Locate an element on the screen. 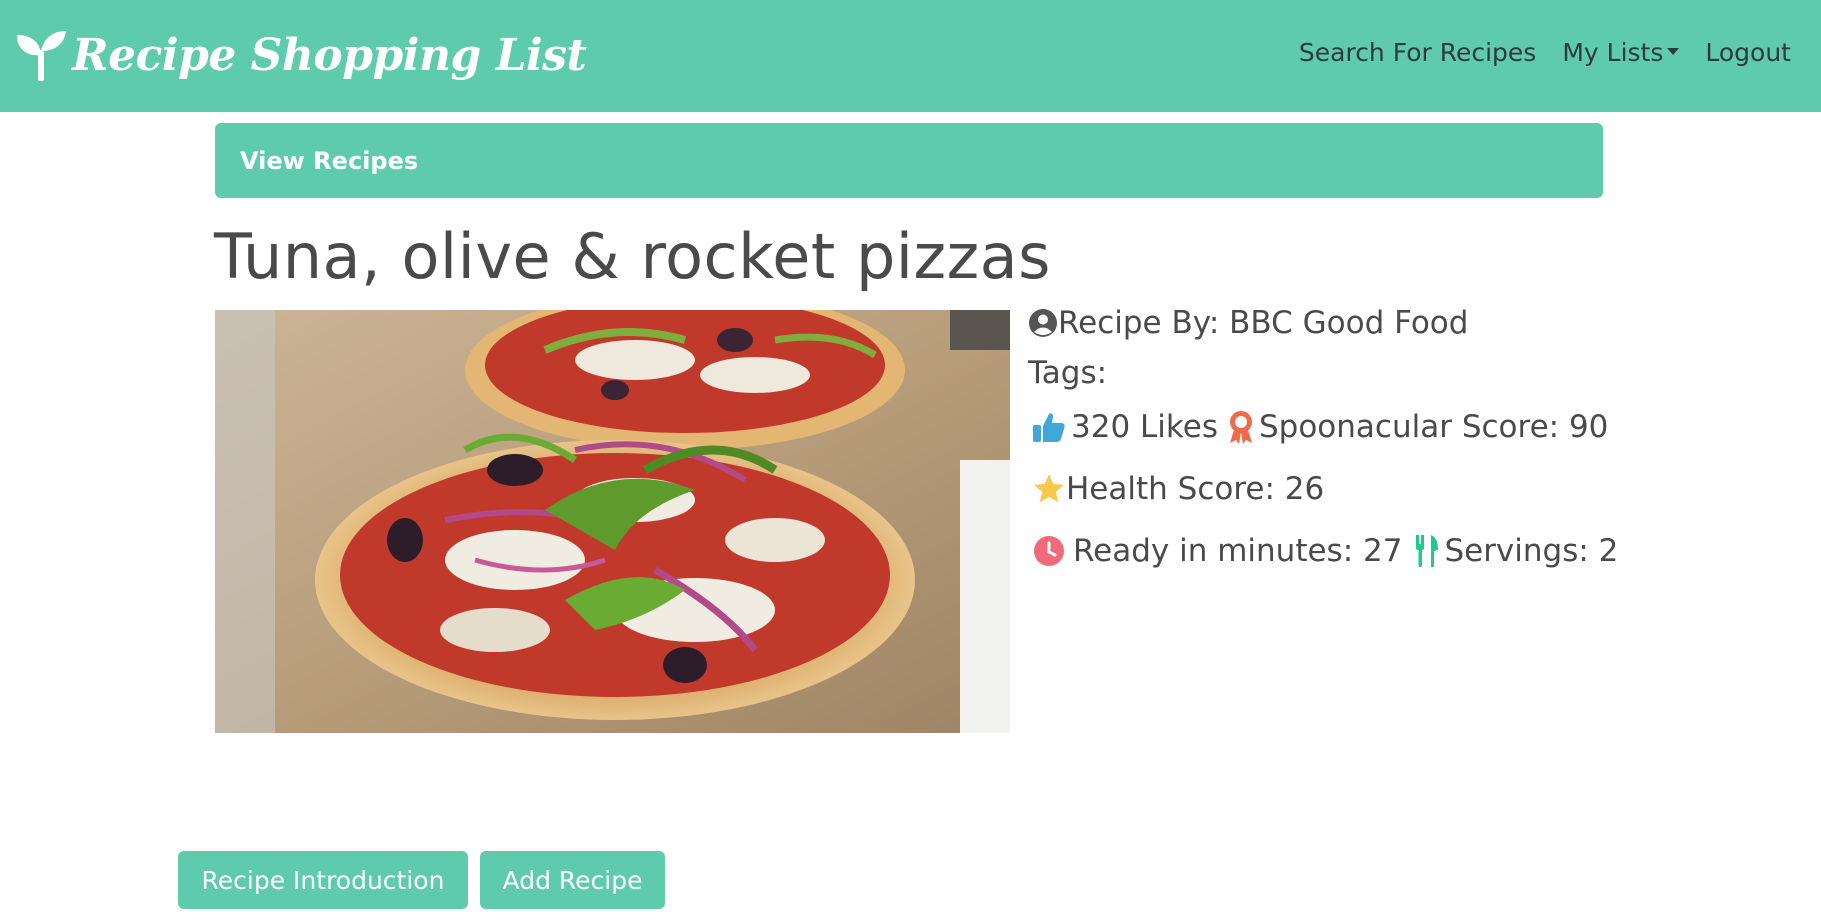 Image resolution: width=1821 pixels, height=922 pixels. add-recipe-button: Add Recipe is located at coordinates (572, 880).